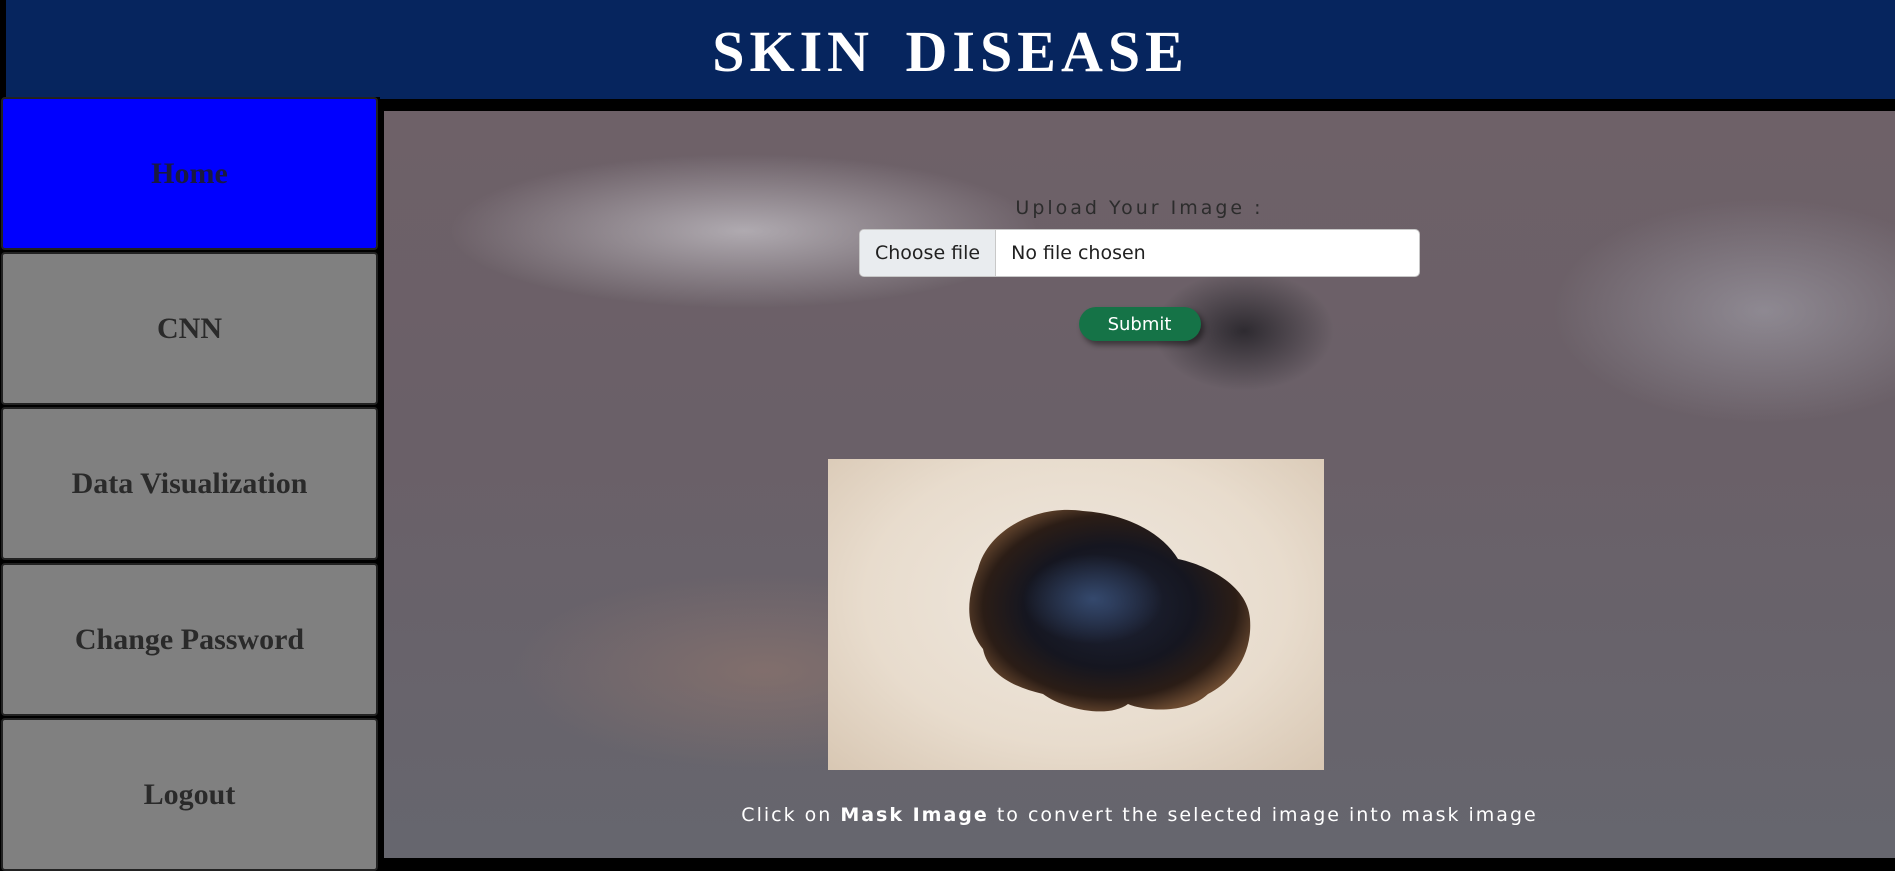  Describe the element at coordinates (189, 173) in the screenshot. I see `nav-home-button: Home` at that location.